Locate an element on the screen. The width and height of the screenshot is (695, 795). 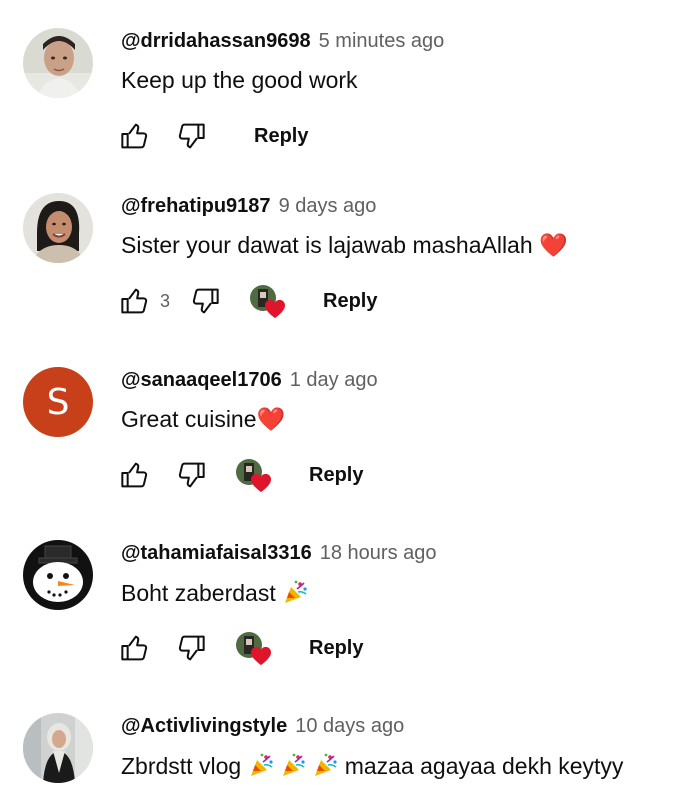
comment-text: Zbrdstt vlog mazaa agayaa dekh keytyy is located at coordinates (372, 766).